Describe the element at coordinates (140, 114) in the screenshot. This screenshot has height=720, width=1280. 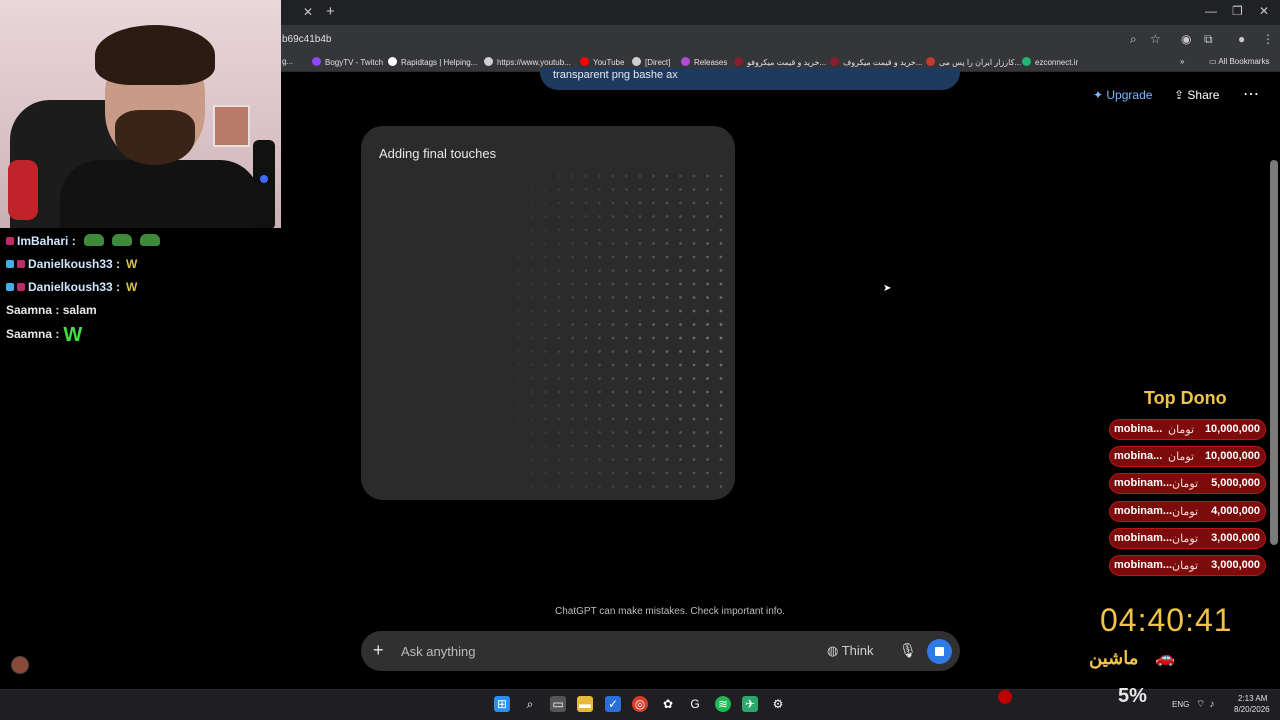
I see `webcam-overlay` at that location.